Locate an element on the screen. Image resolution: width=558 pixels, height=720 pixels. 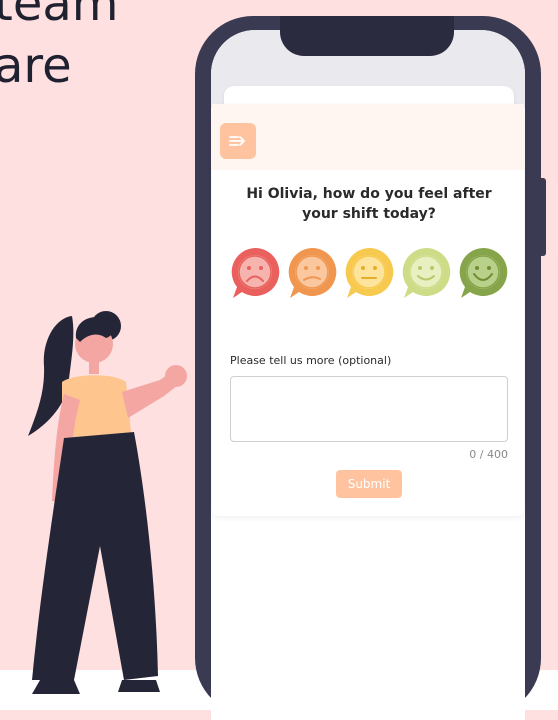
mood-rating-group is located at coordinates (370, 273).